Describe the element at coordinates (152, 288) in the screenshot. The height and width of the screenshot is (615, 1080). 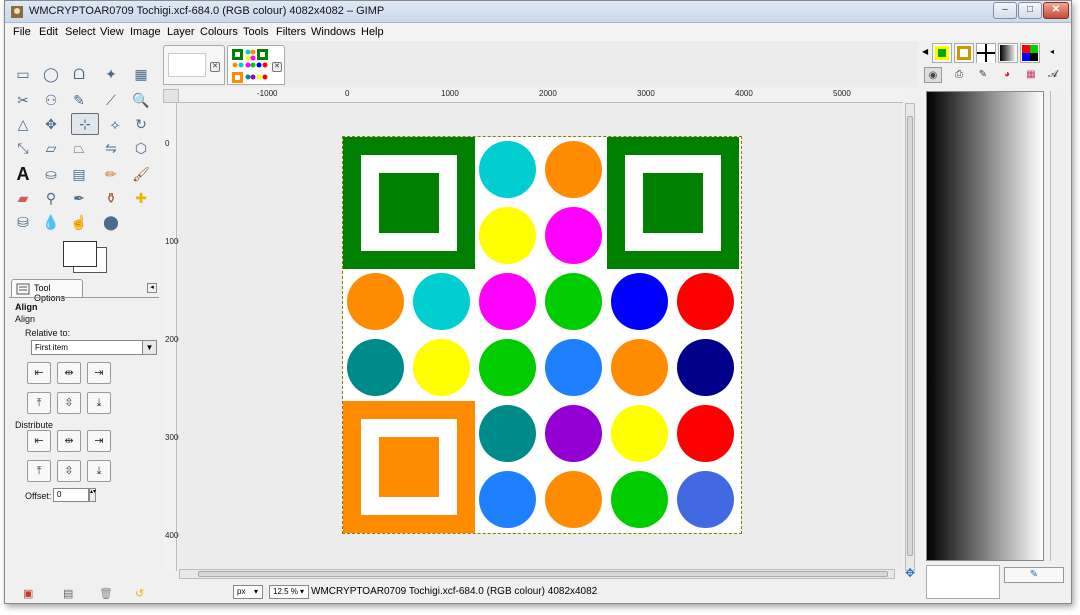
I see `panel-menu-icon: ◂` at that location.